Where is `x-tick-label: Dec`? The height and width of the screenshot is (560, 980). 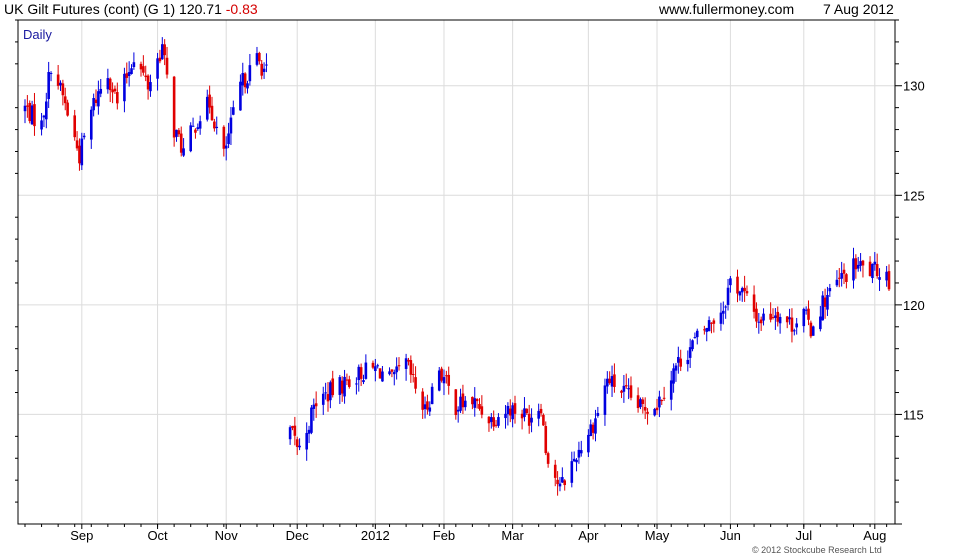
x-tick-label: Dec is located at coordinates (298, 535).